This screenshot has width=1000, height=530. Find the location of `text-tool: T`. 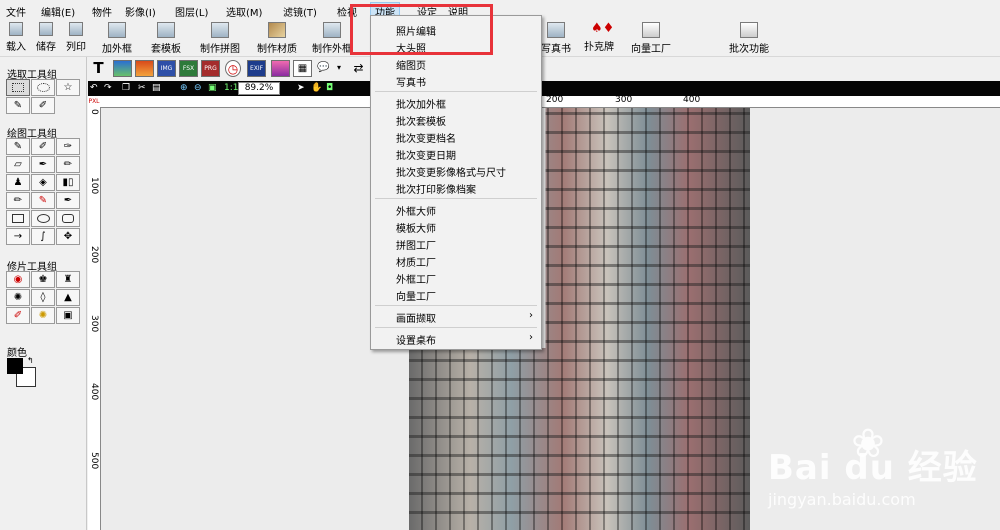

text-tool: T is located at coordinates (98, 67).